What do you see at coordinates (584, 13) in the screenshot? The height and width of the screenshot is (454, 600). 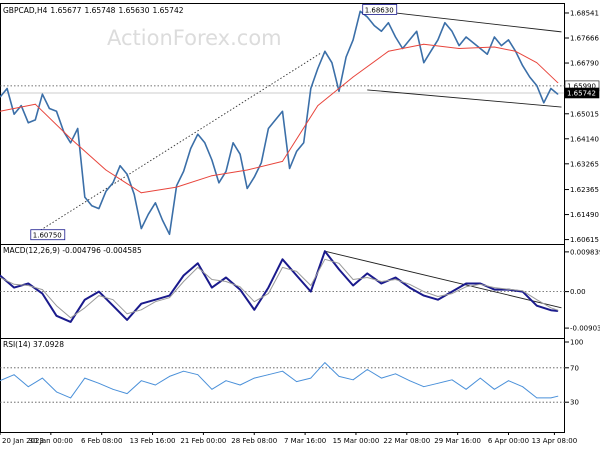 I see `y-tick-label: 1.68541` at bounding box center [584, 13].